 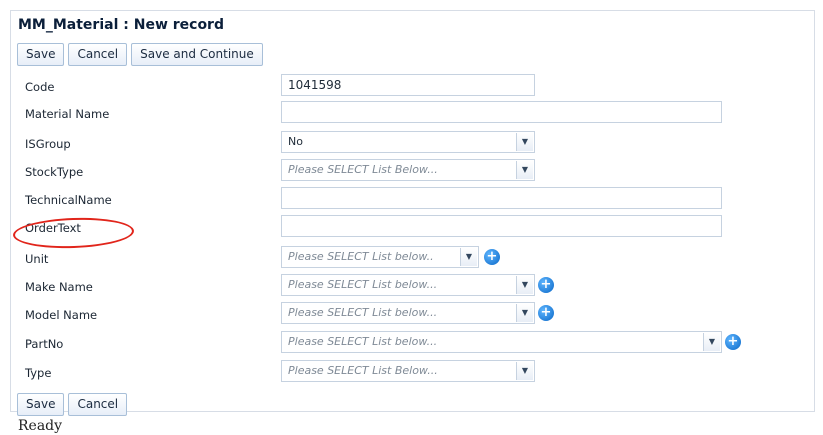 I want to click on make-name-select: Please SELECT List below... ▼, so click(x=408, y=285).